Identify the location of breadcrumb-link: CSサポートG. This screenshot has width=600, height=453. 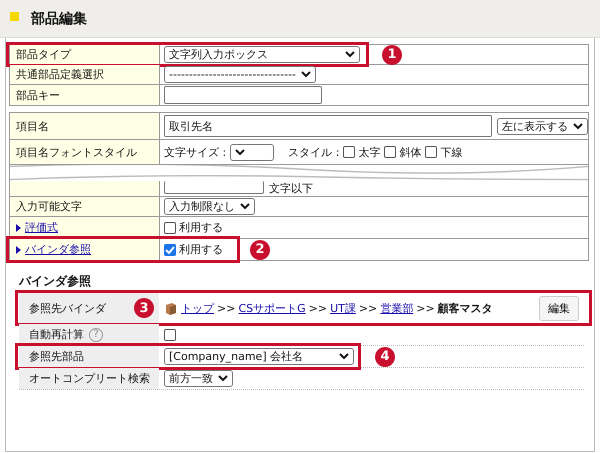
(272, 308).